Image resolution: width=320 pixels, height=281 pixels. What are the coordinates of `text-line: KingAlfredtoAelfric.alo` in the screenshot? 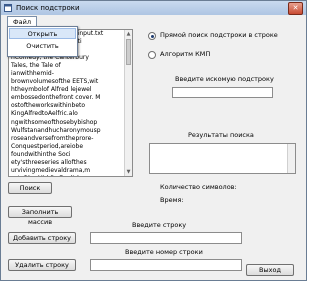 It's located at (44, 114).